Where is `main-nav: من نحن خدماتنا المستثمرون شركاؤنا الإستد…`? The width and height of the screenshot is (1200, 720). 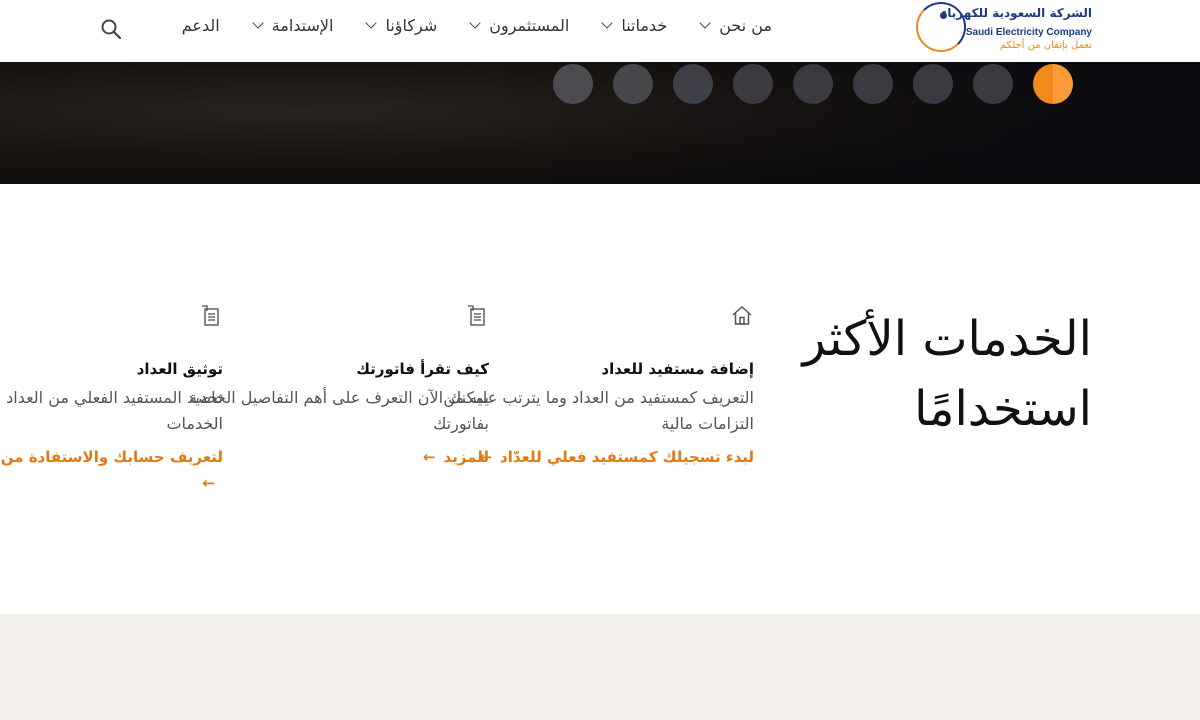 main-nav: من نحن خدماتنا المستثمرون شركاؤنا الإستد… is located at coordinates (454, 25).